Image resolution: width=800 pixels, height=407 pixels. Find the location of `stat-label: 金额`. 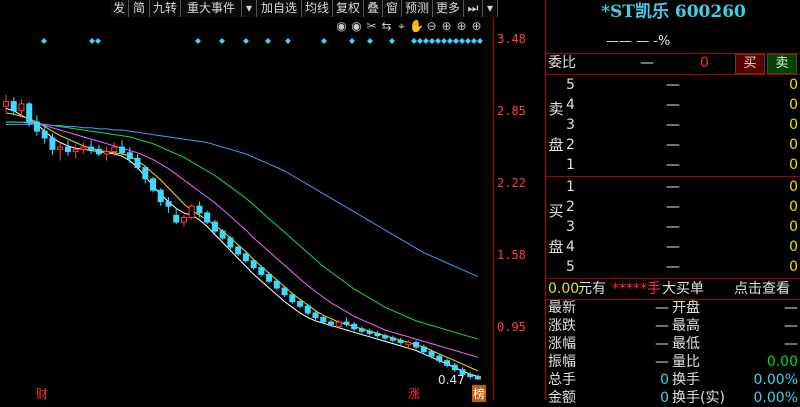

stat-label: 金额 is located at coordinates (562, 398).